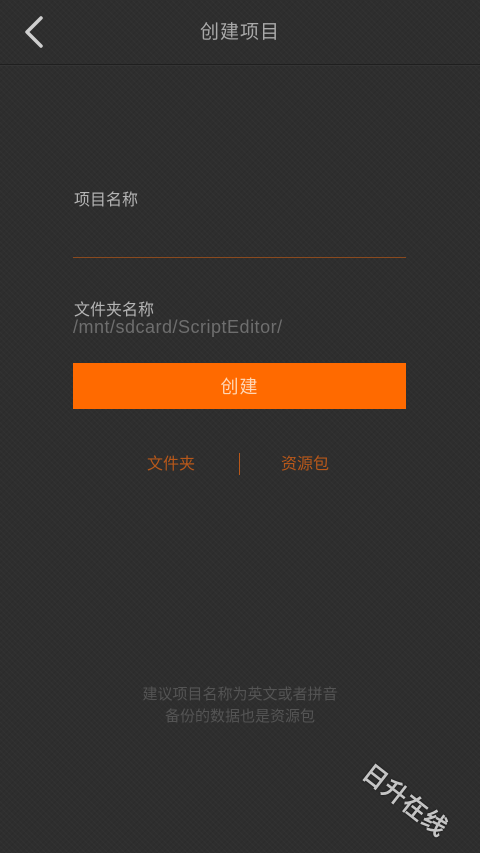  I want to click on page-title: 创建项目, so click(239, 32).